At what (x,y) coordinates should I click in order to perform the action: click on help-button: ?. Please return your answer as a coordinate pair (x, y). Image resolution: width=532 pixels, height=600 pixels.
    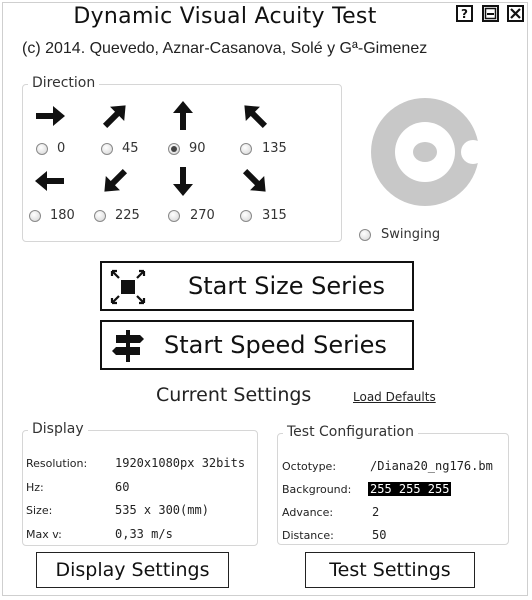
    Looking at the image, I should click on (464, 13).